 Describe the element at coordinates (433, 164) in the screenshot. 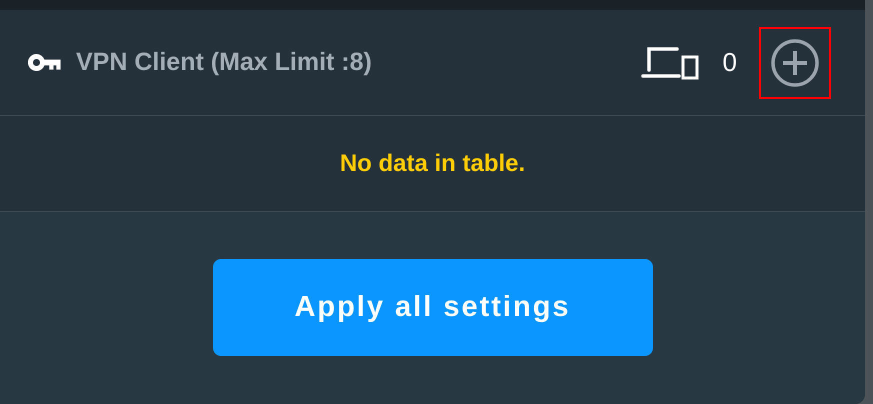

I see `empty-message: No data in table.` at that location.